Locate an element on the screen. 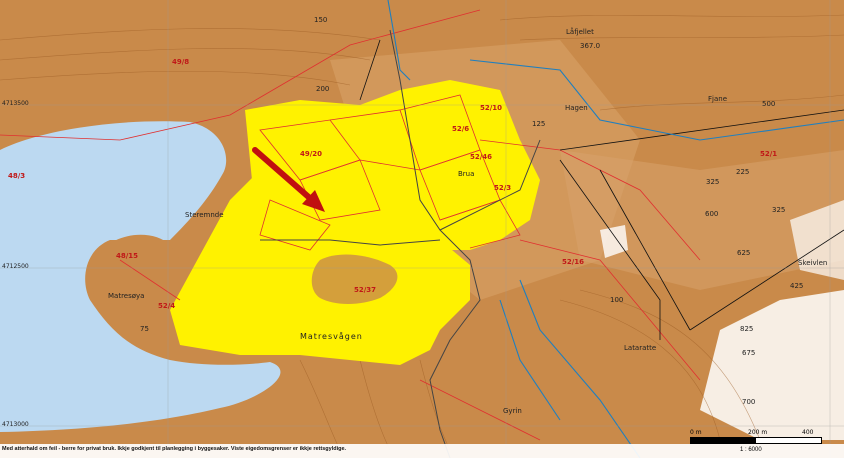 This screenshot has height=458, width=844. label-gyrin: Gyrin is located at coordinates (512, 411).